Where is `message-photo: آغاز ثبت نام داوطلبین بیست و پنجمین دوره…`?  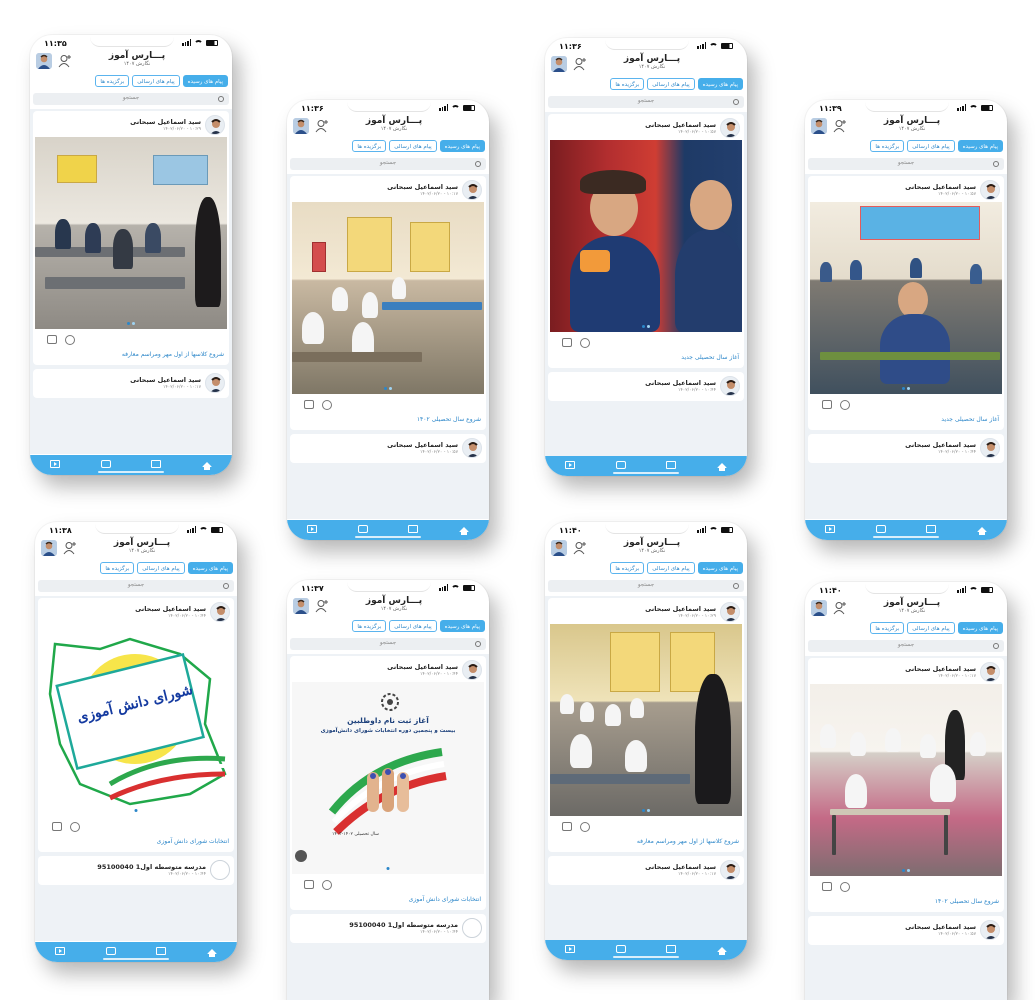 message-photo: آغاز ثبت نام داوطلبین بیست و پنجمین دوره… is located at coordinates (388, 778).